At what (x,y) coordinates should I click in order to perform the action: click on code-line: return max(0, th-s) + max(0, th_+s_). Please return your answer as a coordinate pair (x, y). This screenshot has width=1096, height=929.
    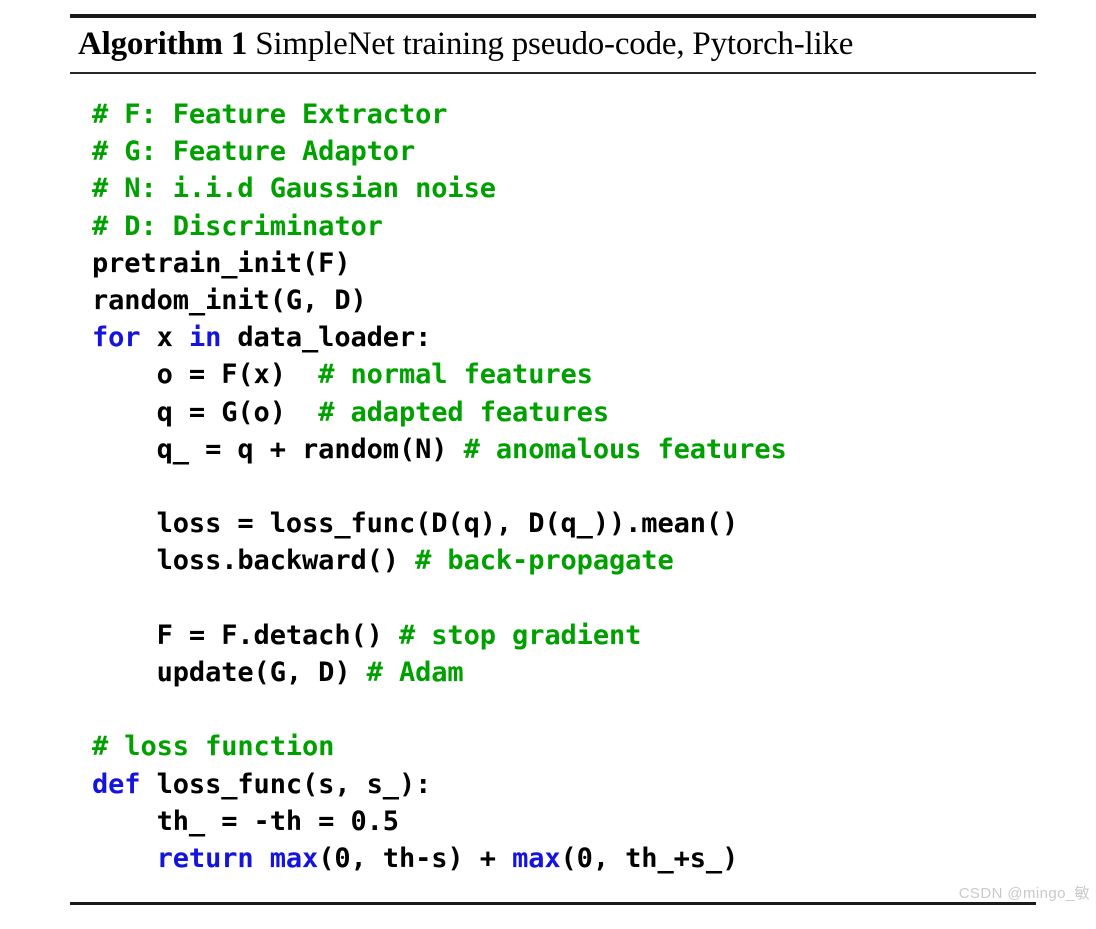
    Looking at the image, I should click on (564, 858).